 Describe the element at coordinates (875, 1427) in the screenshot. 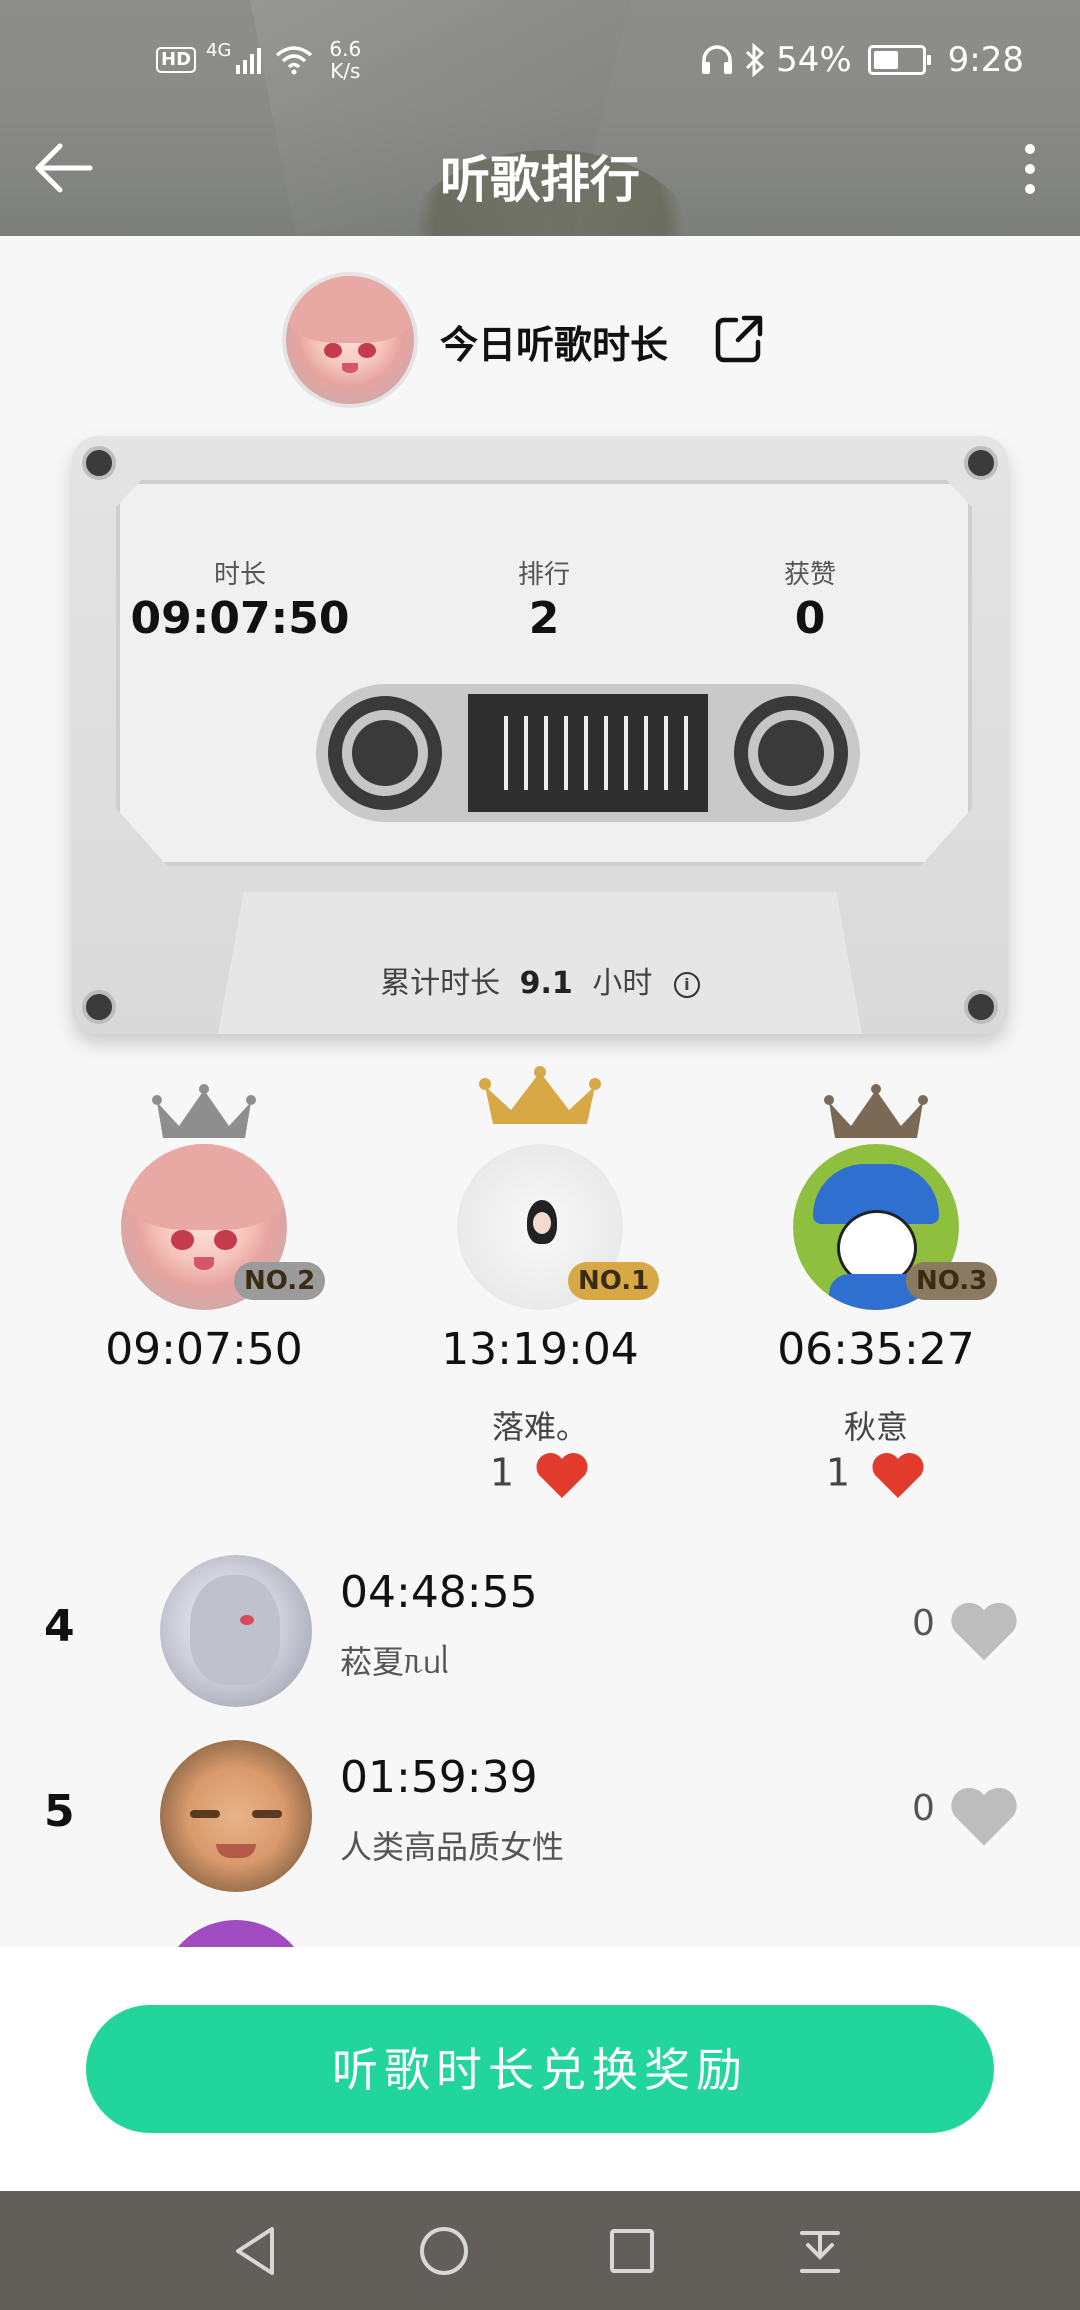

I see `nickname: 秋意` at that location.